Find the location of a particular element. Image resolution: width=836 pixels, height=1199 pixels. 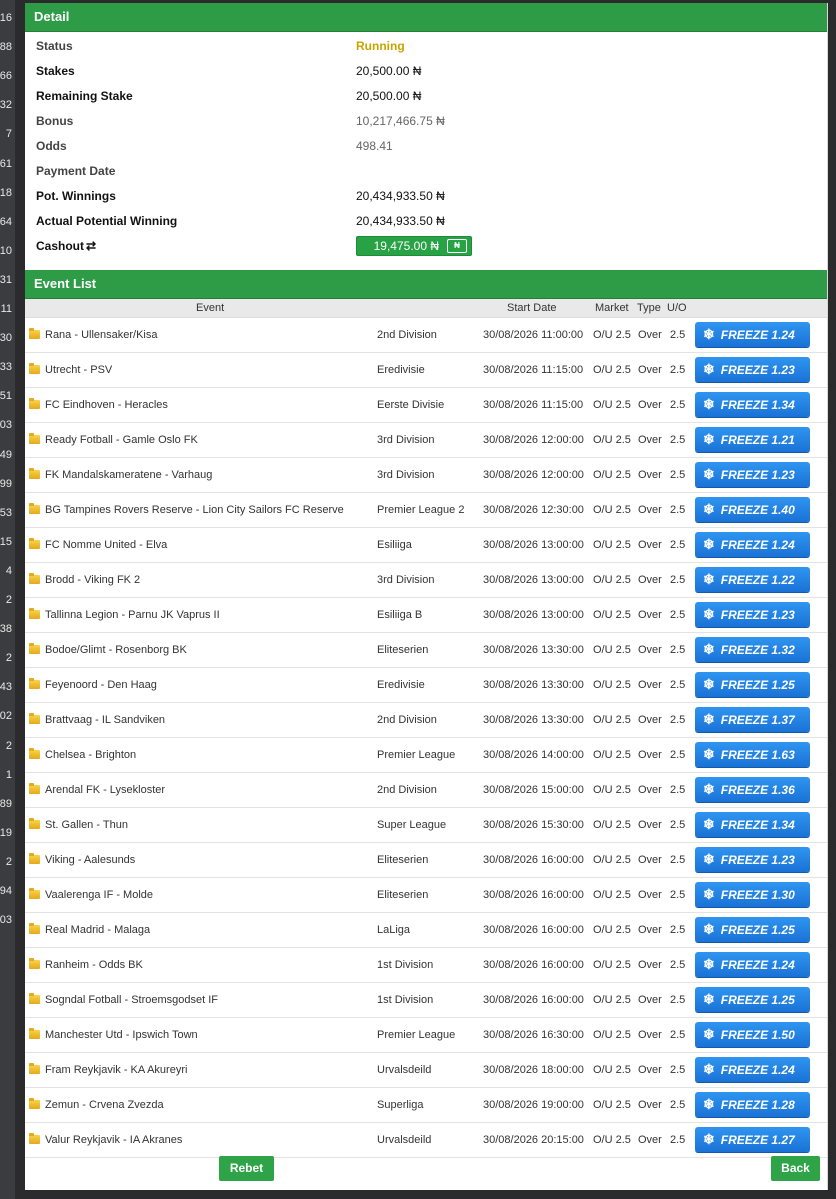

edge-number: 61 is located at coordinates (6, 163).